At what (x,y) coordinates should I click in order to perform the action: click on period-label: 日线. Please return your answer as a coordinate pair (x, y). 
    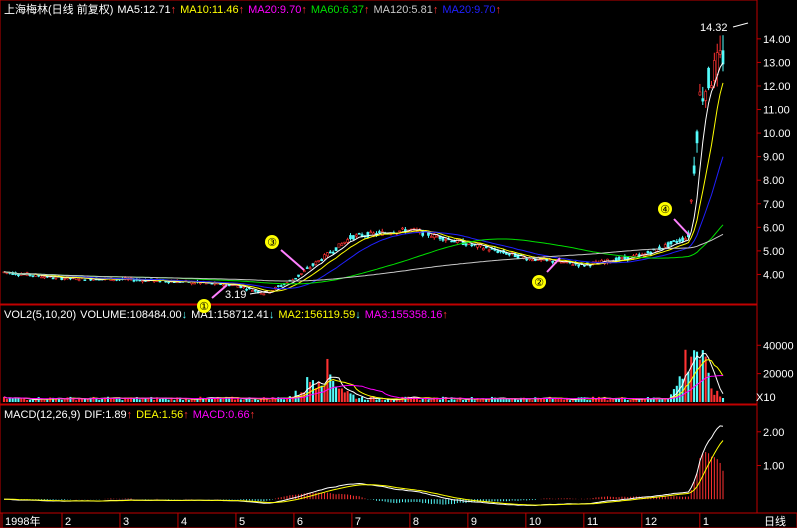
    Looking at the image, I should click on (775, 521).